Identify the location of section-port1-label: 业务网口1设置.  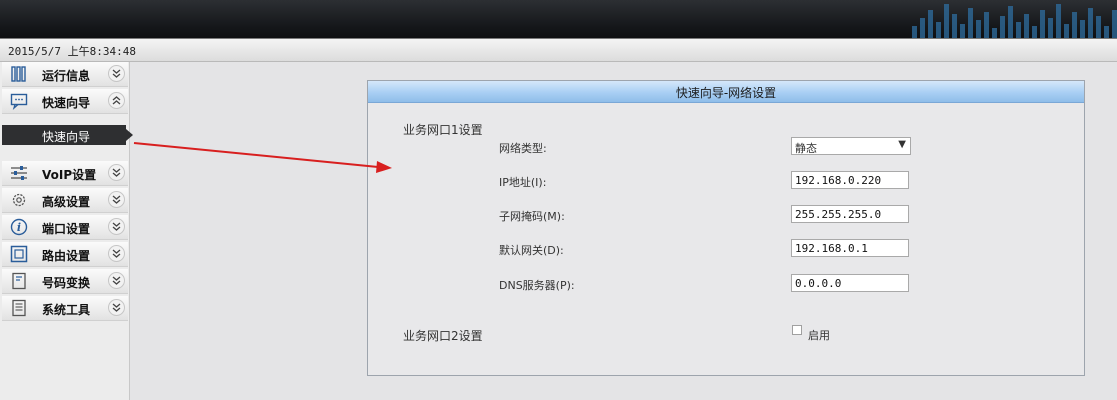
(443, 130).